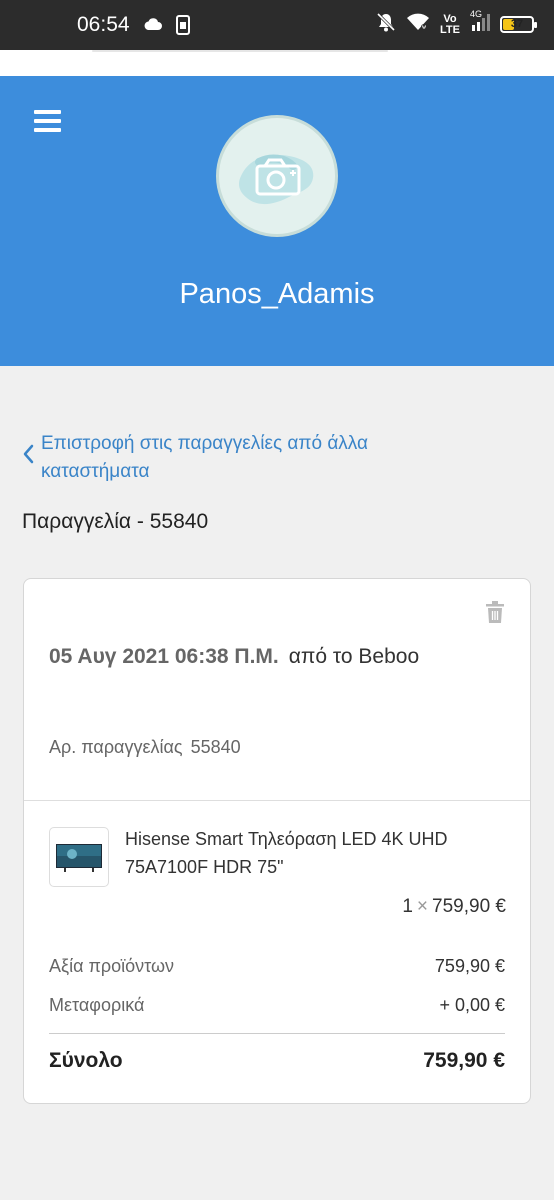 The height and width of the screenshot is (1200, 554). Describe the element at coordinates (164, 656) in the screenshot. I see `order-date: 05 Αυγ 2021 06:38 Π.Μ.` at that location.